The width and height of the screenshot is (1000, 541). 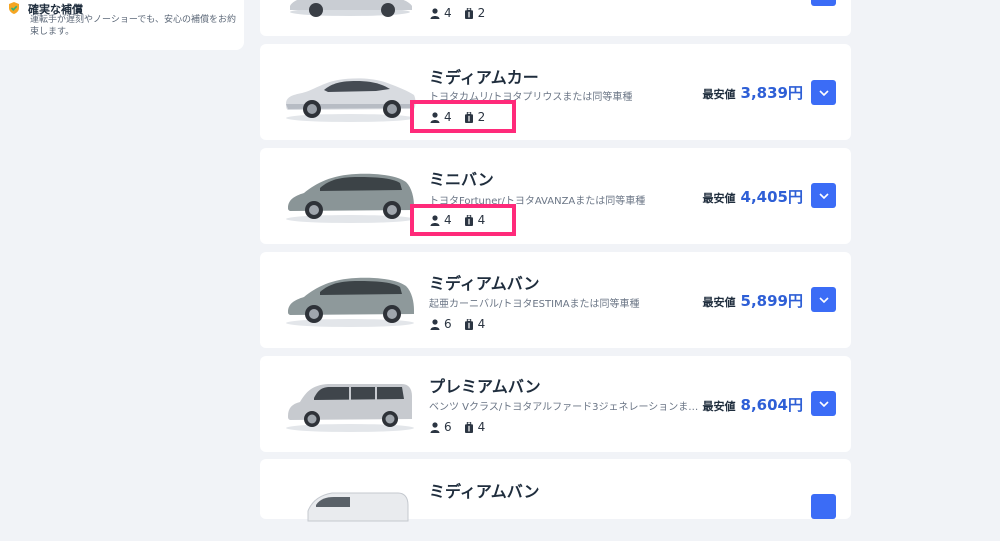 What do you see at coordinates (771, 93) in the screenshot?
I see `price-value: 3,839円` at bounding box center [771, 93].